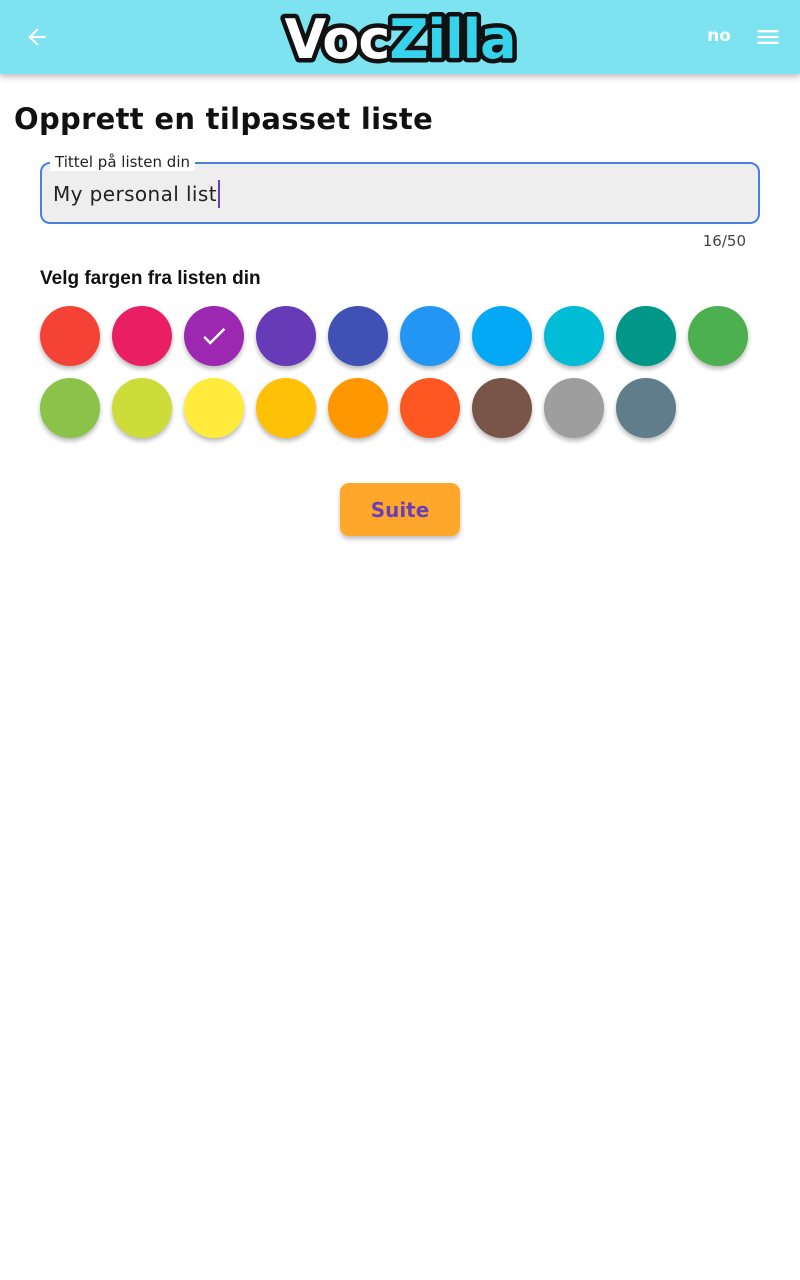 The width and height of the screenshot is (800, 1280). Describe the element at coordinates (400, 372) in the screenshot. I see `color-swatch-grid` at that location.